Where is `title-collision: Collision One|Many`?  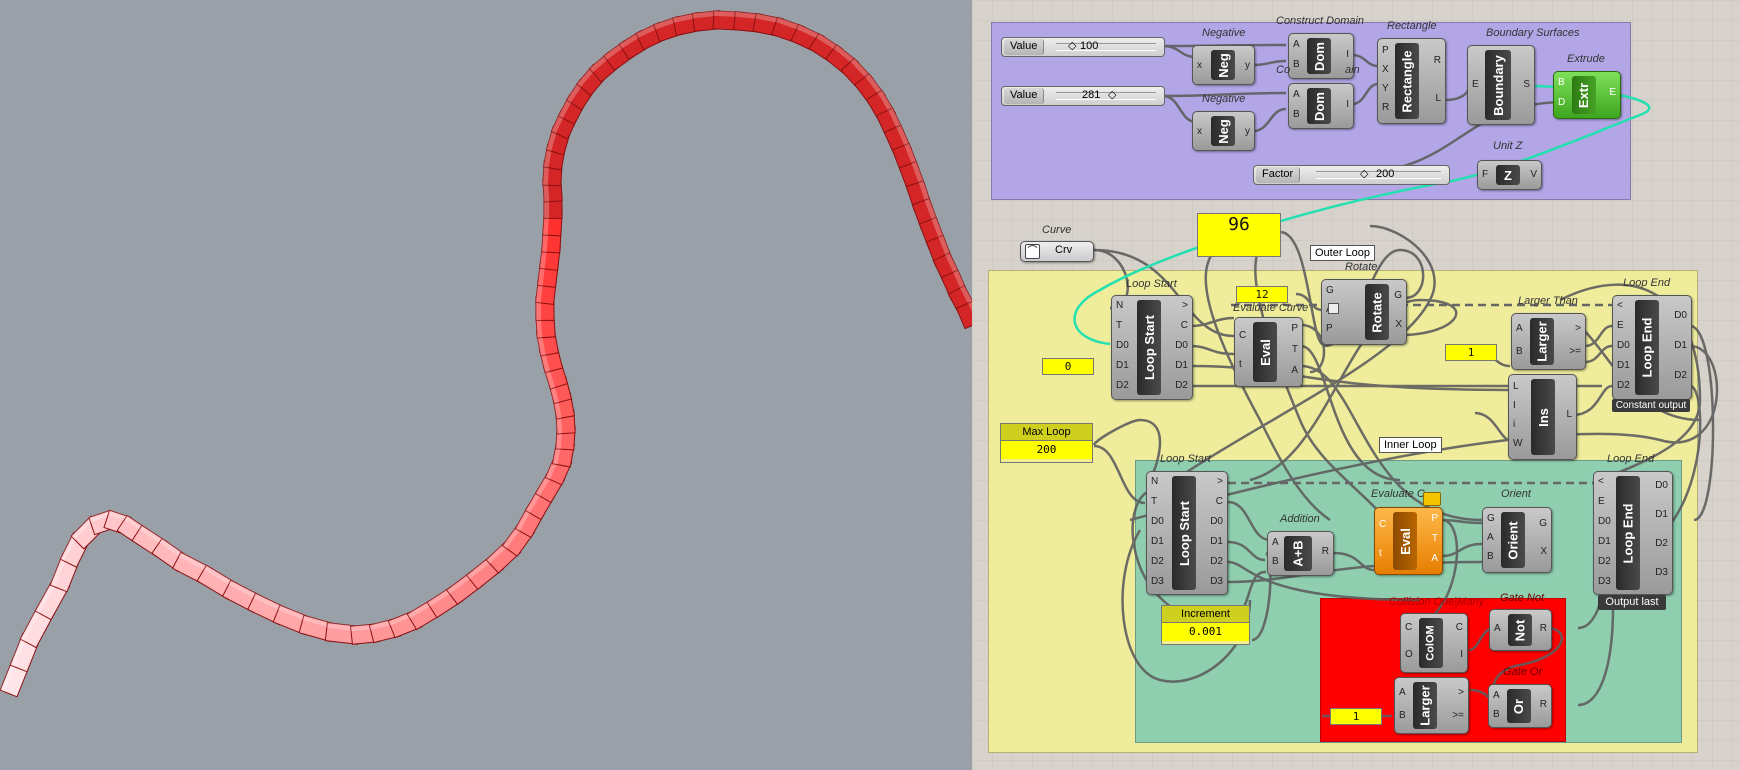
title-collision: Collision One|Many is located at coordinates (1437, 602).